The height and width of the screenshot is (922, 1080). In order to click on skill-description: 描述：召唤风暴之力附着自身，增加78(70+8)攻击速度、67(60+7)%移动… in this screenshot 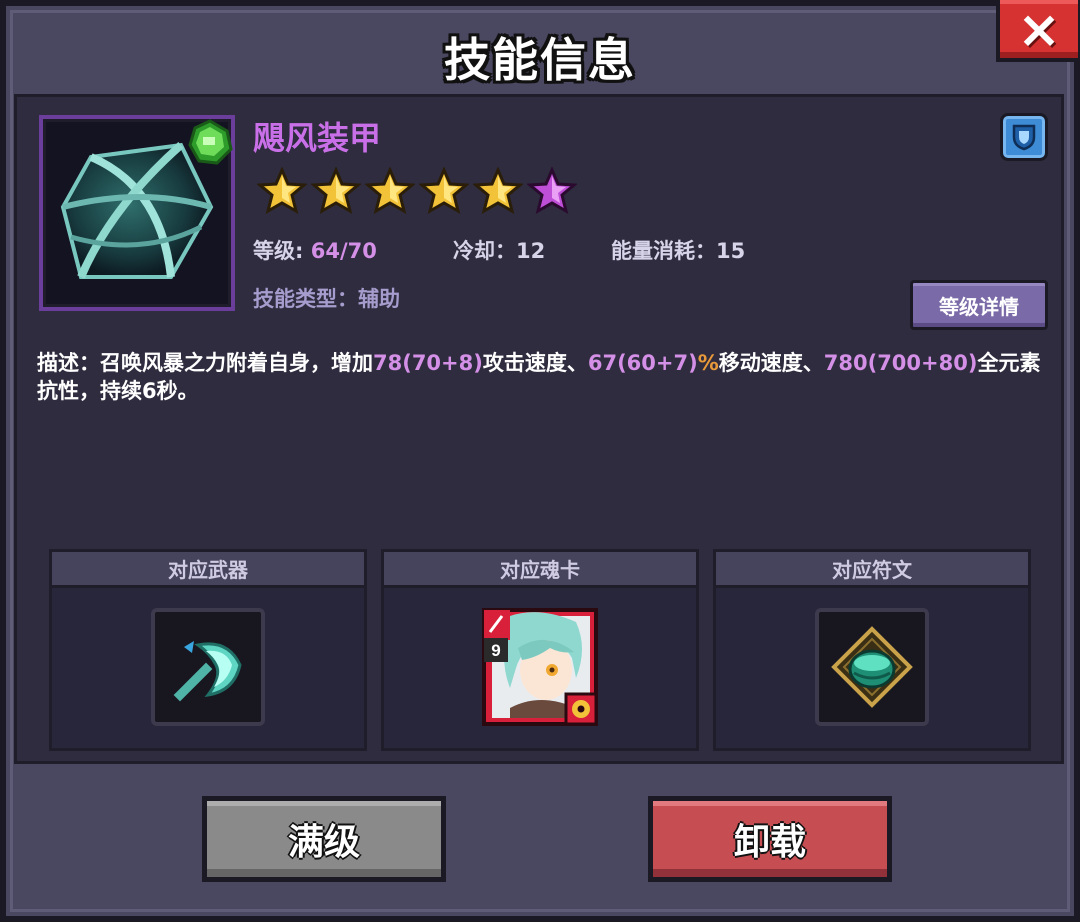, I will do `click(542, 377)`.